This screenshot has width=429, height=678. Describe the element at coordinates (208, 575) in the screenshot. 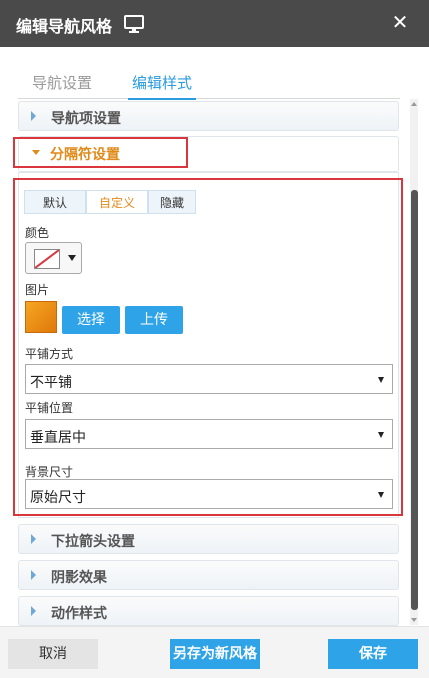

I see `section-shadow: 阴影效果` at that location.